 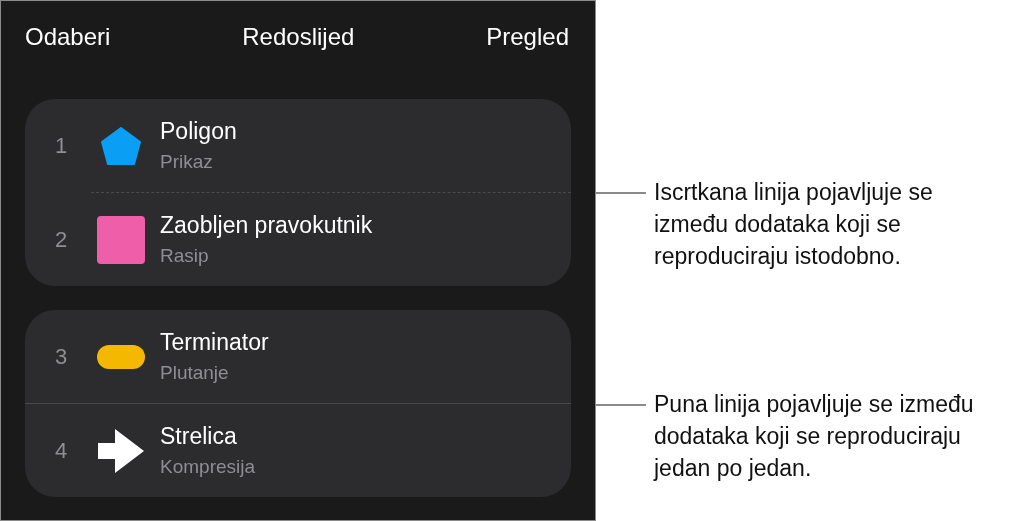 I want to click on callout-text: Iscrtkana linija pojavljuje se između dodataka koji se reproduciraju istodobno., so click(x=794, y=224).